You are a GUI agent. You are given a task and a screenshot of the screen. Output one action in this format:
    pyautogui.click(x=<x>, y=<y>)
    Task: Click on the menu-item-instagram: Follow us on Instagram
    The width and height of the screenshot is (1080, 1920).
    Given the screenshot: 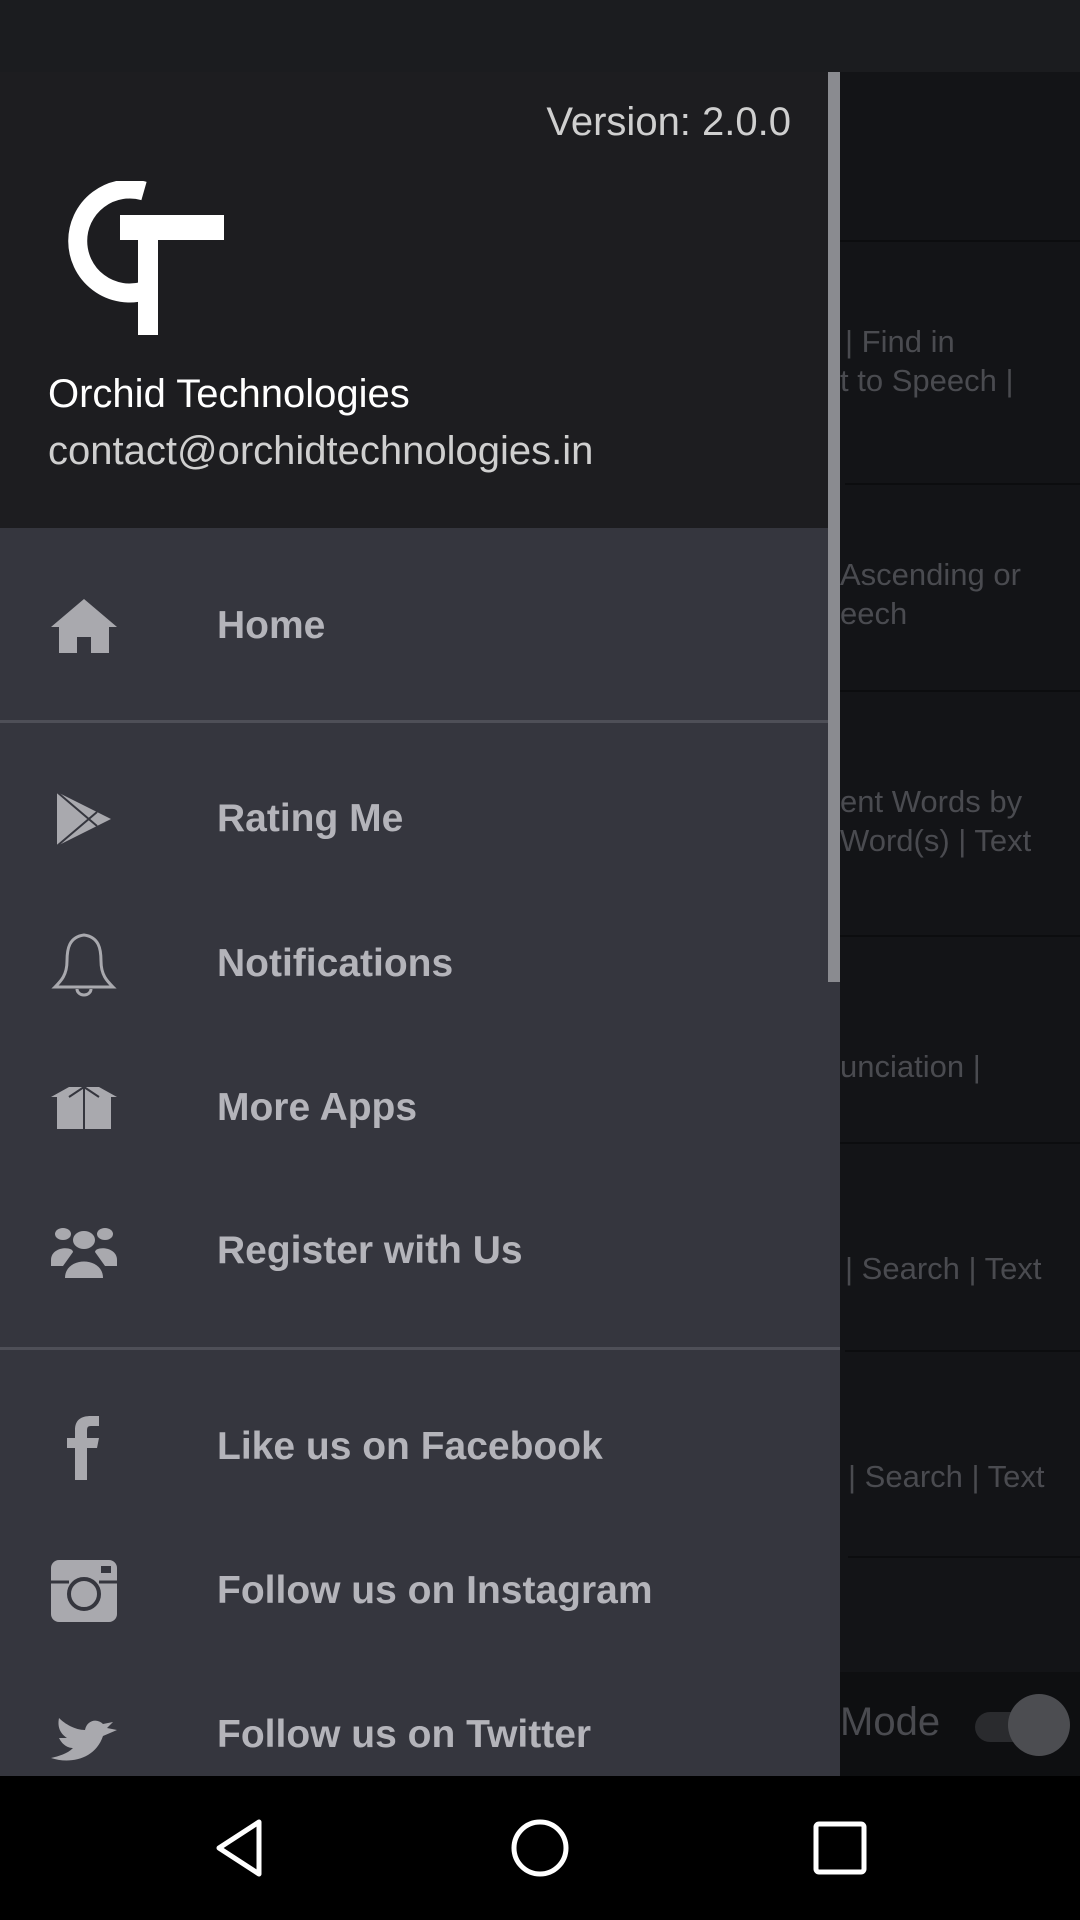 What is the action you would take?
    pyautogui.click(x=420, y=1591)
    